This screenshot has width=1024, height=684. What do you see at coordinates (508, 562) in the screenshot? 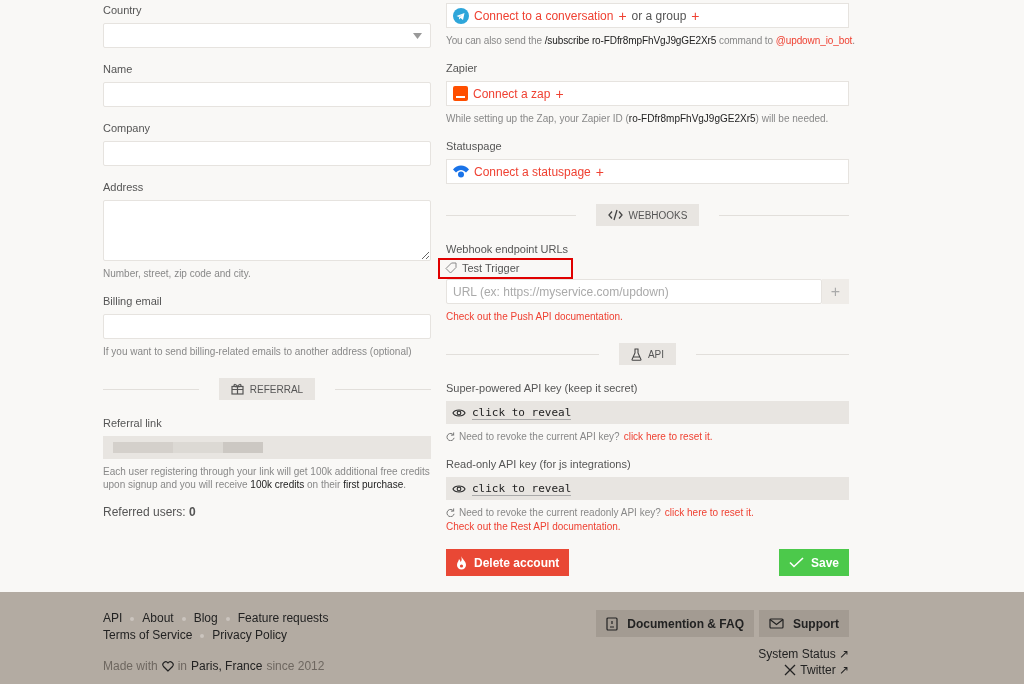
I see `delete-account-button: Delete account` at bounding box center [508, 562].